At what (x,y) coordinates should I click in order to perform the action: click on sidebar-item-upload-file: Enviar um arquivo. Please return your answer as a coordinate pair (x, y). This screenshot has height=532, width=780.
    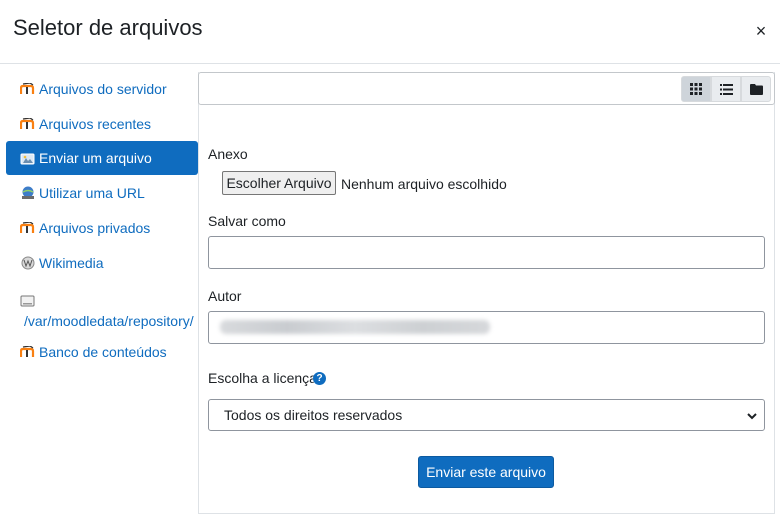
    Looking at the image, I should click on (102, 158).